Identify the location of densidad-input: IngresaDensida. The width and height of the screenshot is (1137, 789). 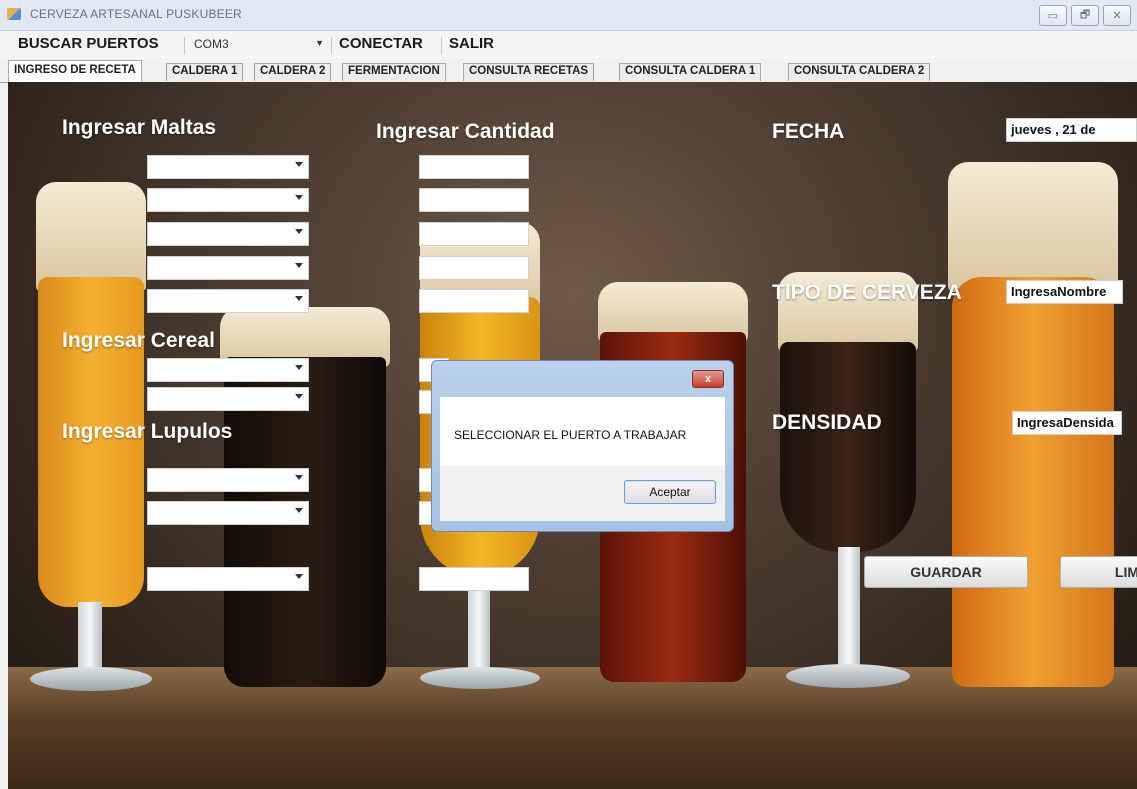
(1067, 423).